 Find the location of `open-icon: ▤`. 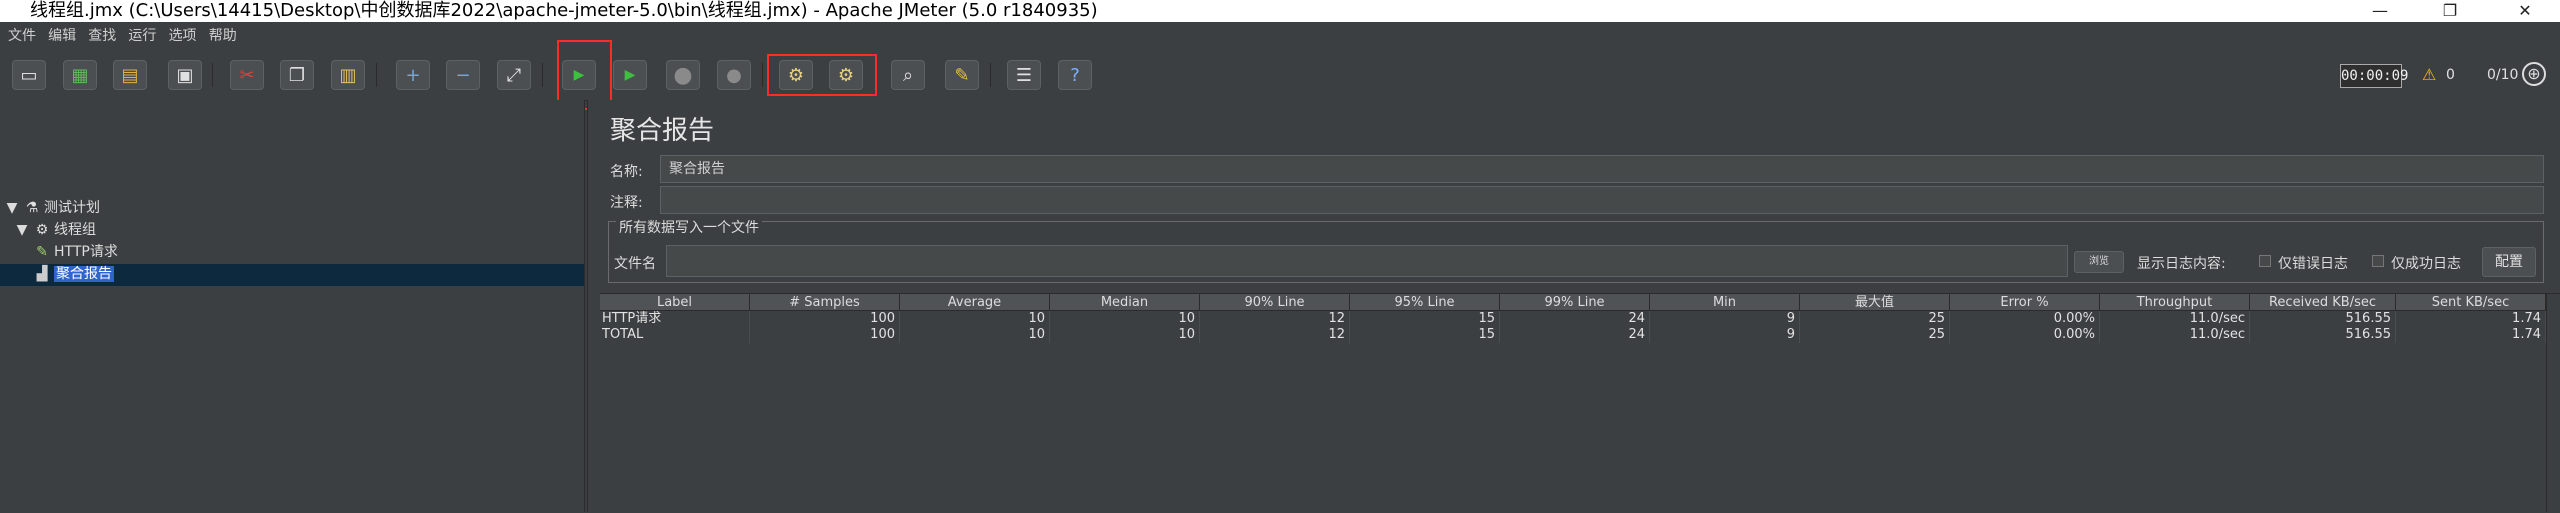

open-icon: ▤ is located at coordinates (130, 75).